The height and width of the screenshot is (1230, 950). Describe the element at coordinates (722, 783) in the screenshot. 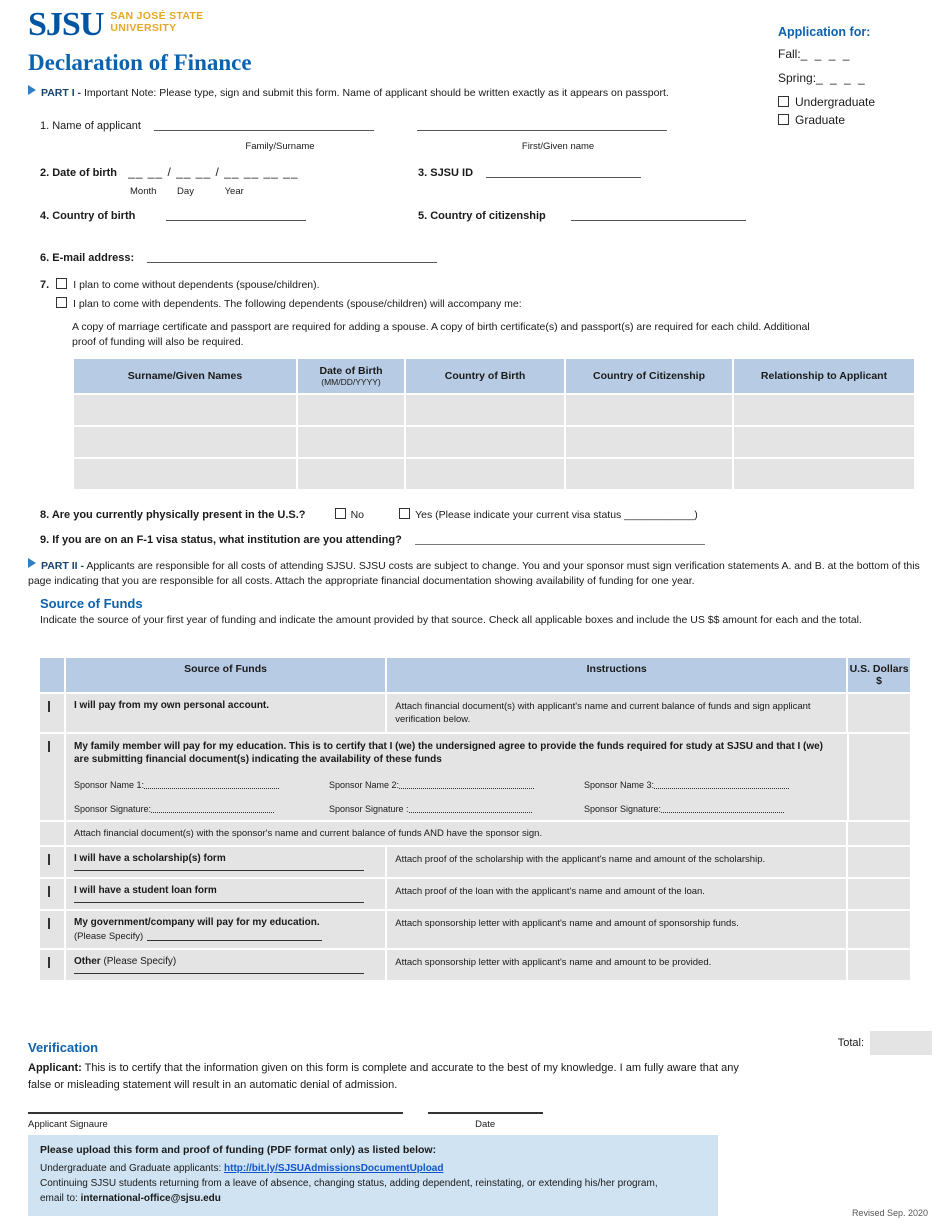

I see `sponsor-3-name-input` at that location.